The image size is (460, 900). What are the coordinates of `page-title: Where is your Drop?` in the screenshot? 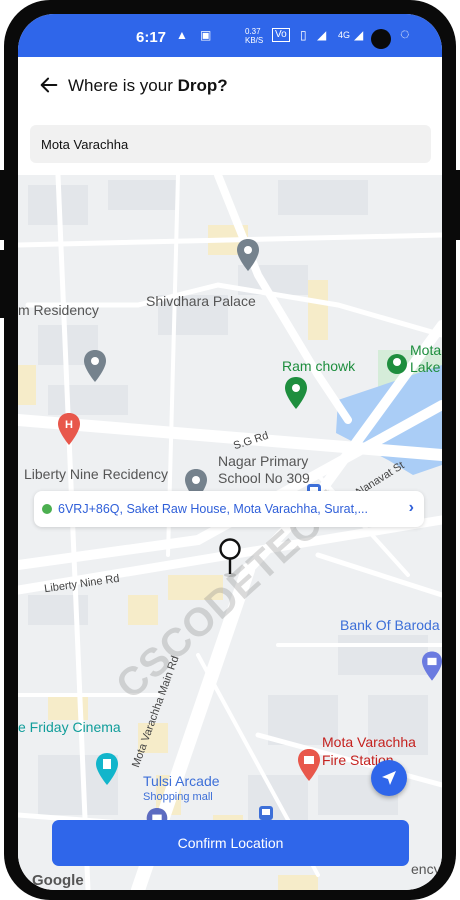 It's located at (148, 86).